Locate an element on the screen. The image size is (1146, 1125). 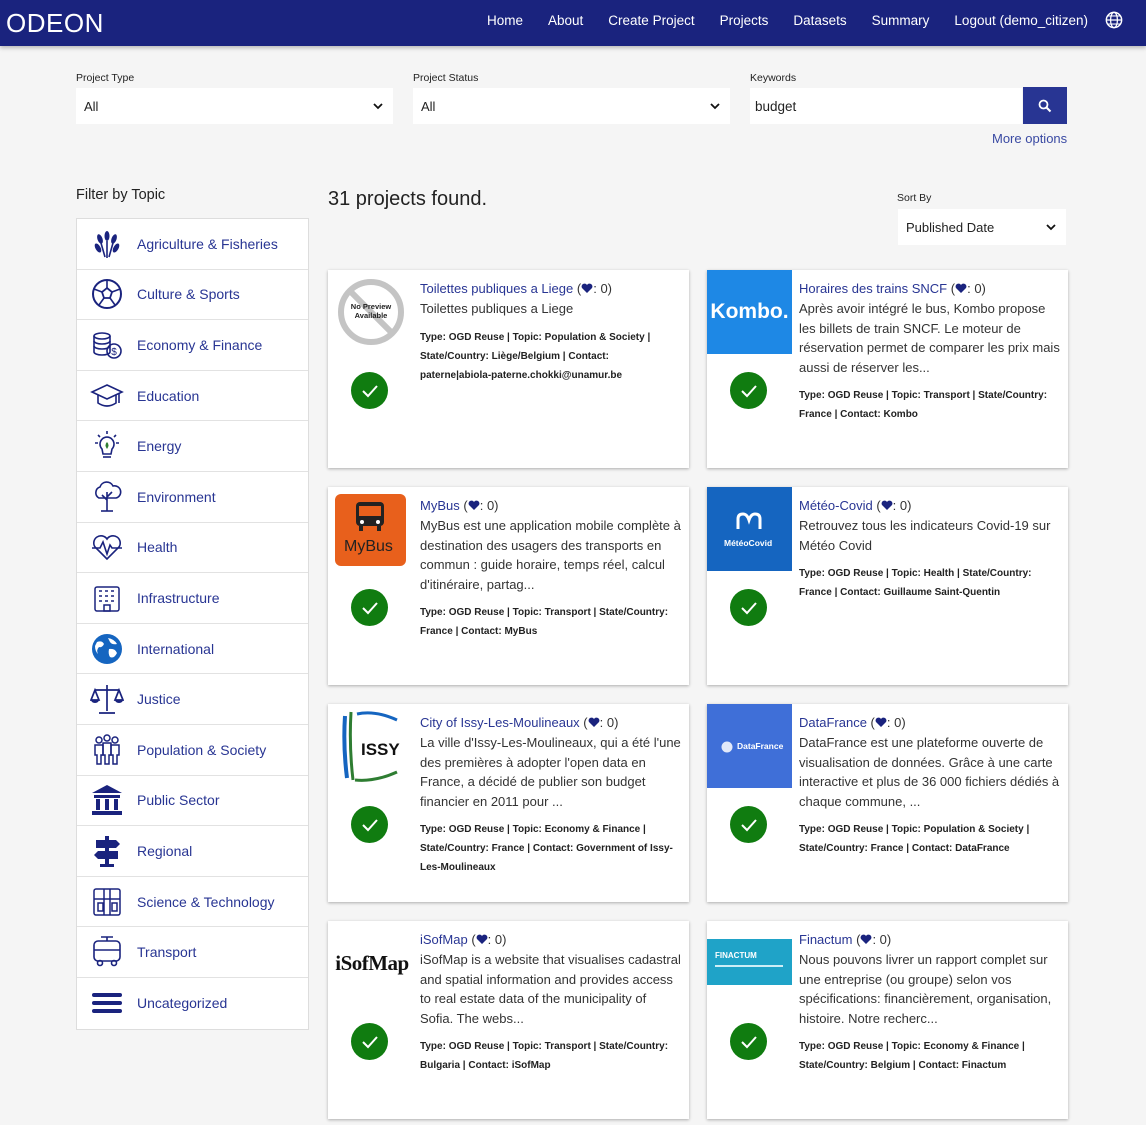
topic-label: Uncategorized is located at coordinates (182, 1003).